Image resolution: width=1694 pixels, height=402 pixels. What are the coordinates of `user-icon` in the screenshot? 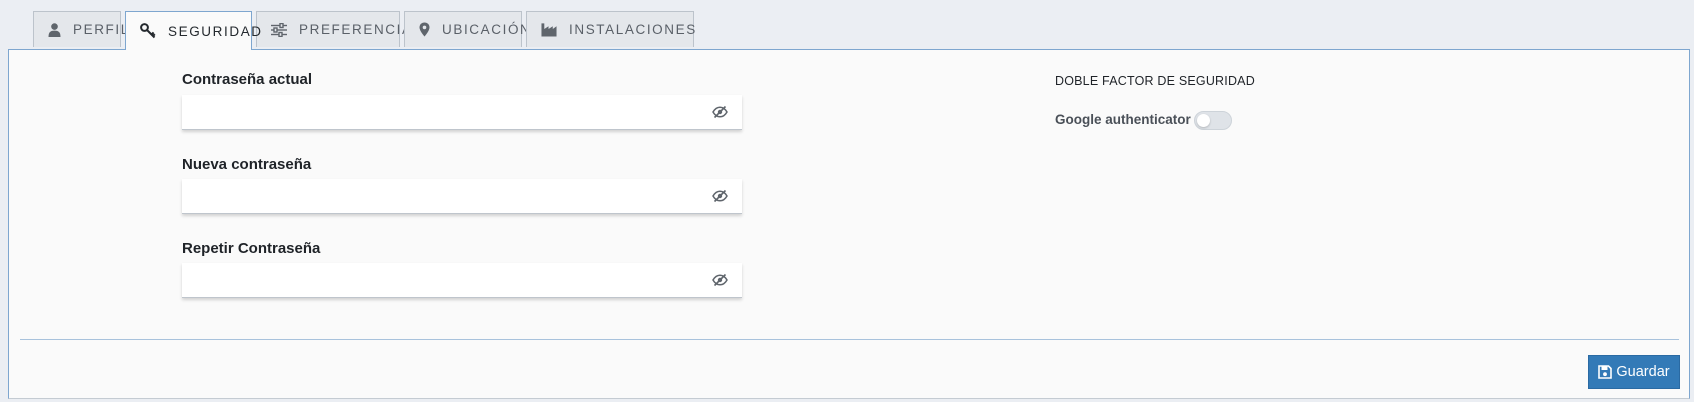 It's located at (54, 30).